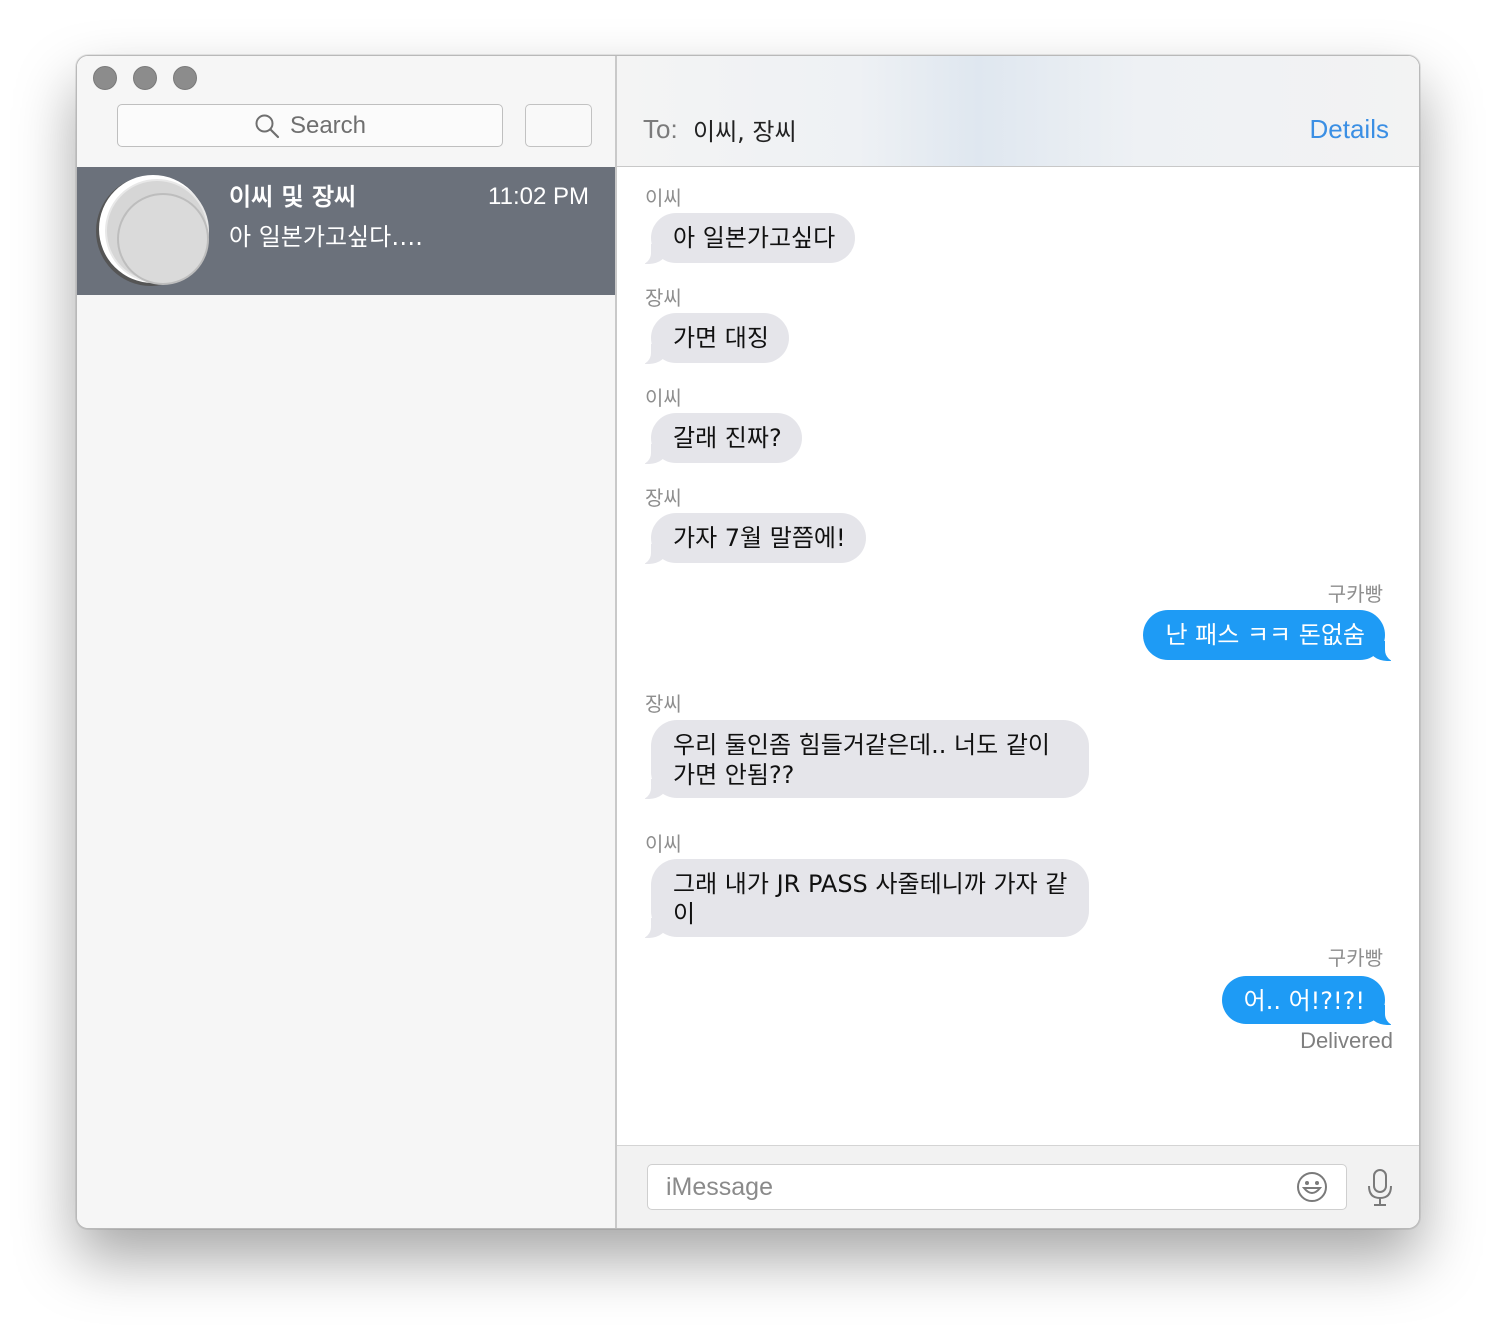 The height and width of the screenshot is (1330, 1512). I want to click on conversation-row: 이씨 및 장씨 11:02 PM 아 일본가고싶다…., so click(346, 231).